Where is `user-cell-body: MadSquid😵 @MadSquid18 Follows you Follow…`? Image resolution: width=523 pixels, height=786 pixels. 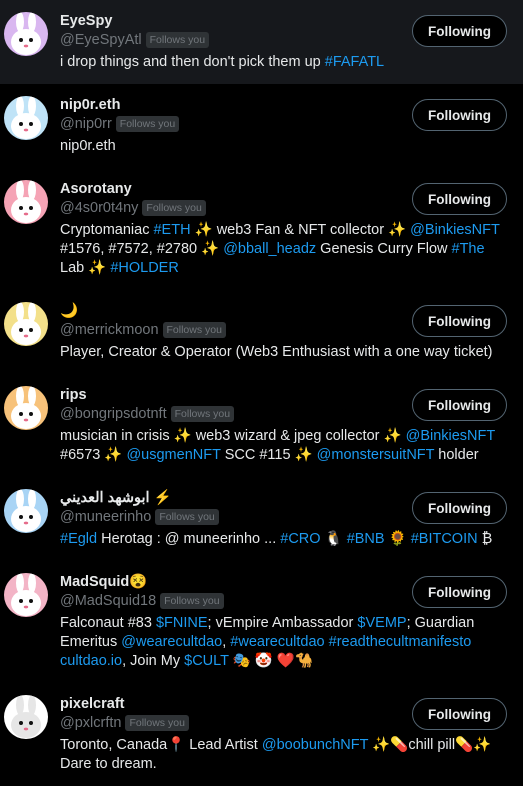 user-cell-body: MadSquid😵 @MadSquid18 Follows you Follow… is located at coordinates (283, 622).